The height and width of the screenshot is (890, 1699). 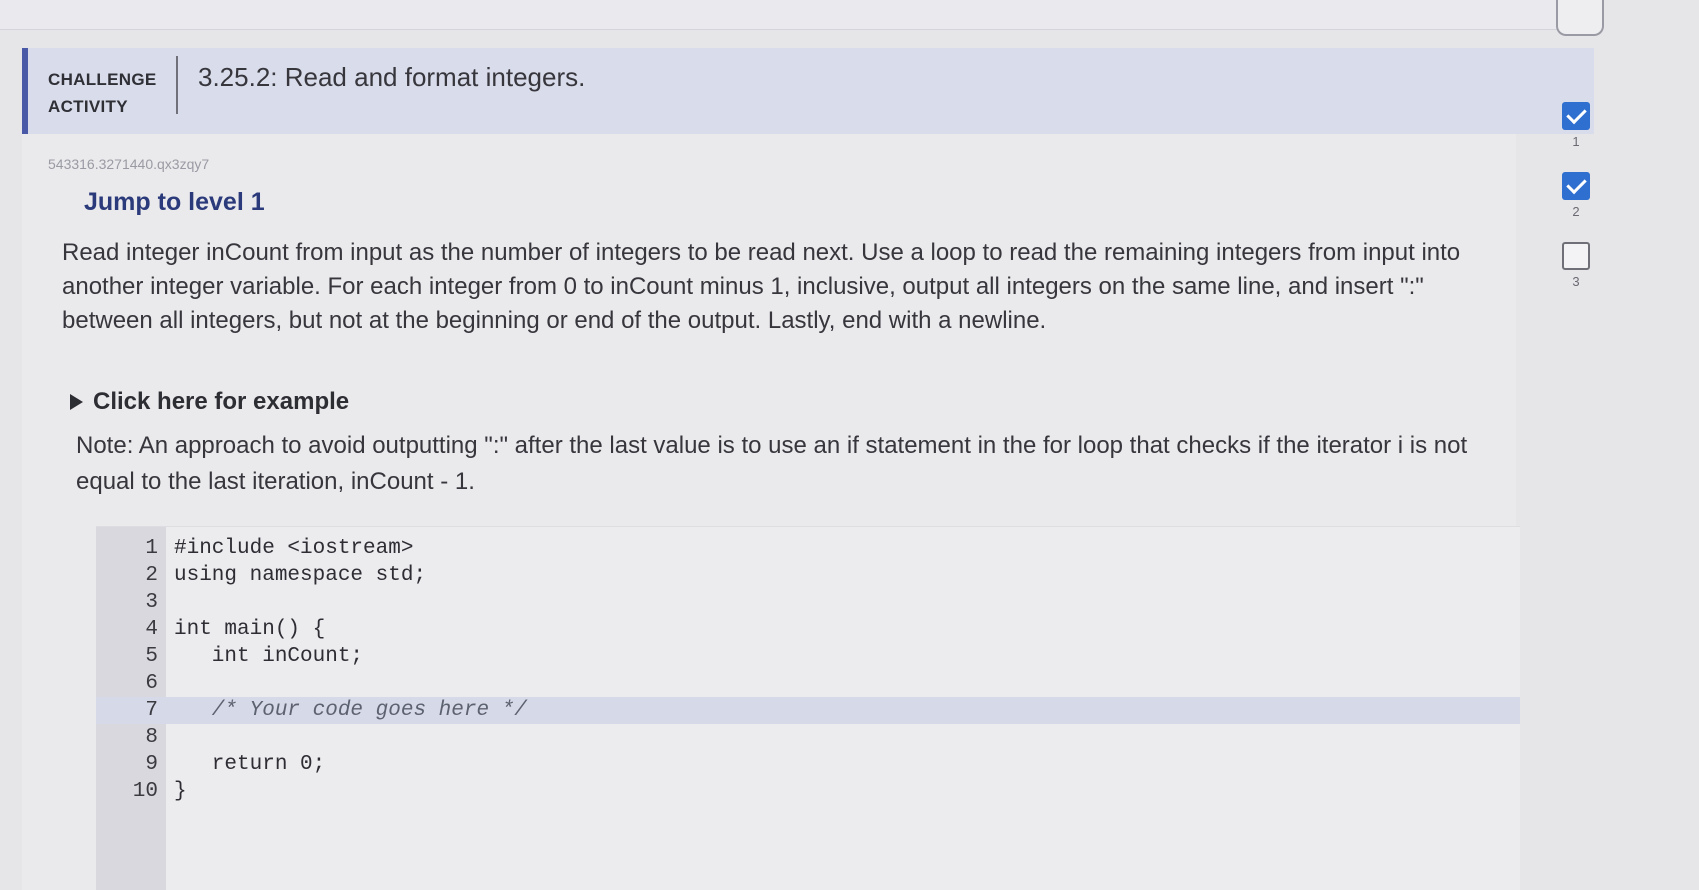 I want to click on level-progress-sidebar: 1 2 3, so click(x=1576, y=445).